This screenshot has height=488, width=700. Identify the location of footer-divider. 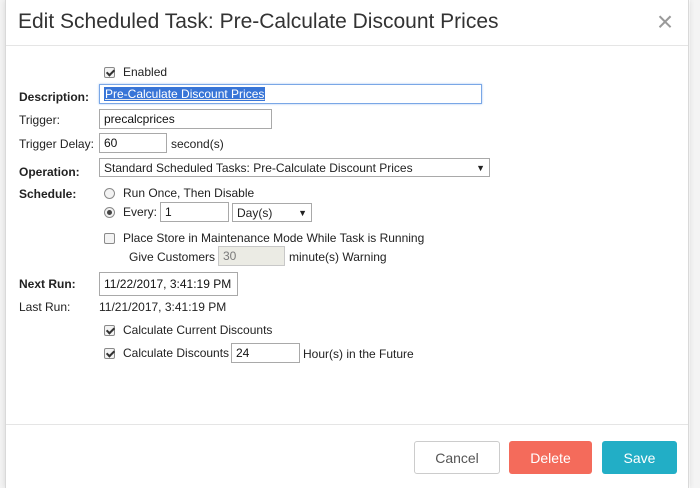
(347, 424).